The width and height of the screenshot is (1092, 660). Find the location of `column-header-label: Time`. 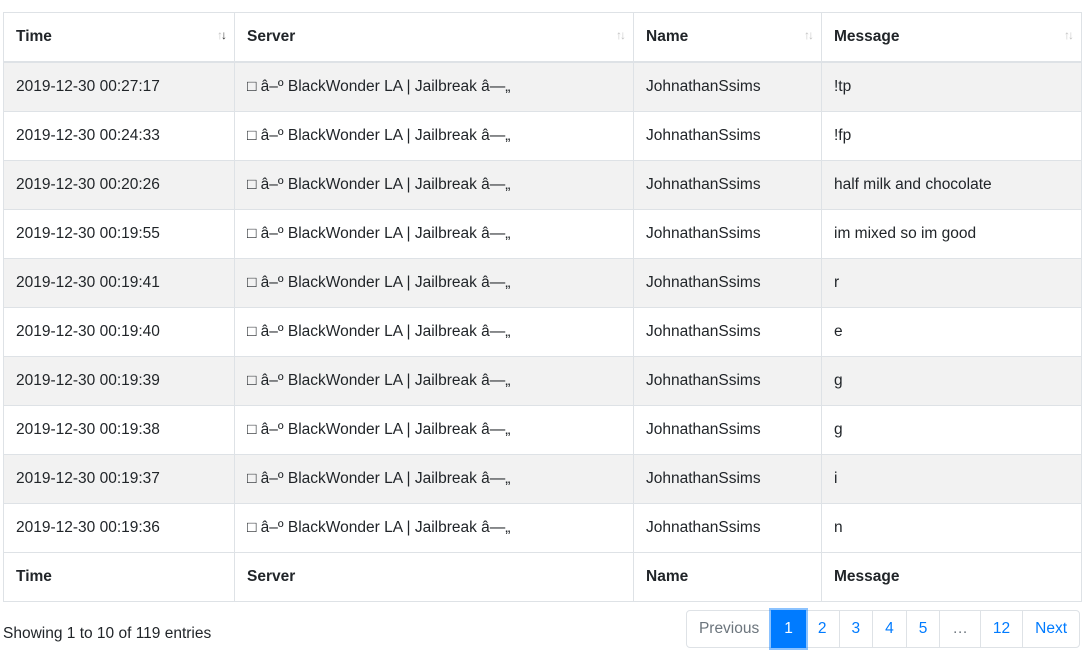

column-header-label: Time is located at coordinates (34, 36).